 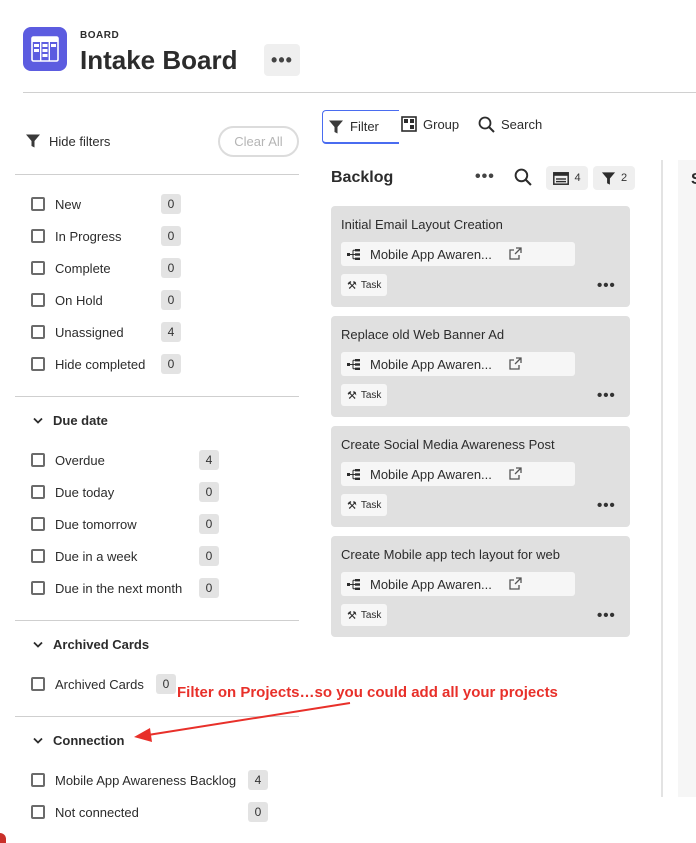 I want to click on filter-label: Not connected, so click(x=97, y=812).